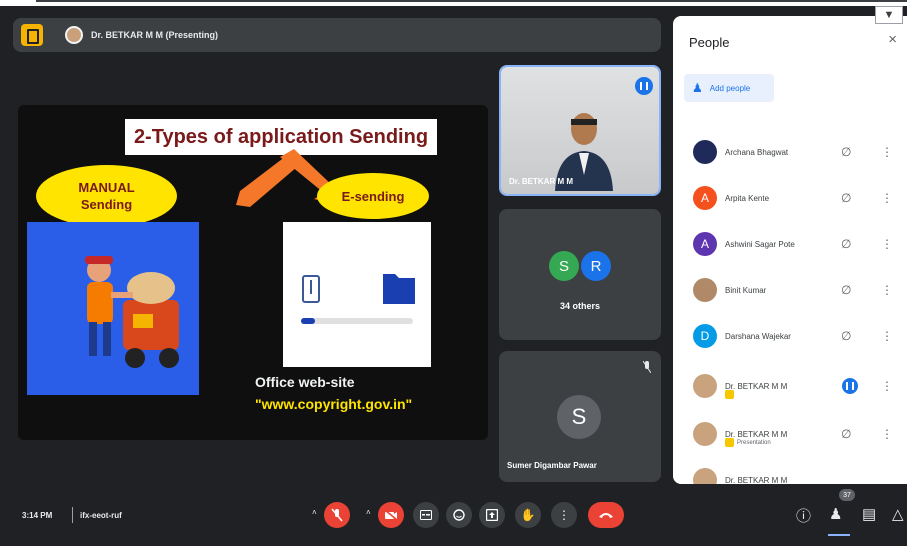  I want to click on chevron-down-icon: ▼, so click(889, 15).